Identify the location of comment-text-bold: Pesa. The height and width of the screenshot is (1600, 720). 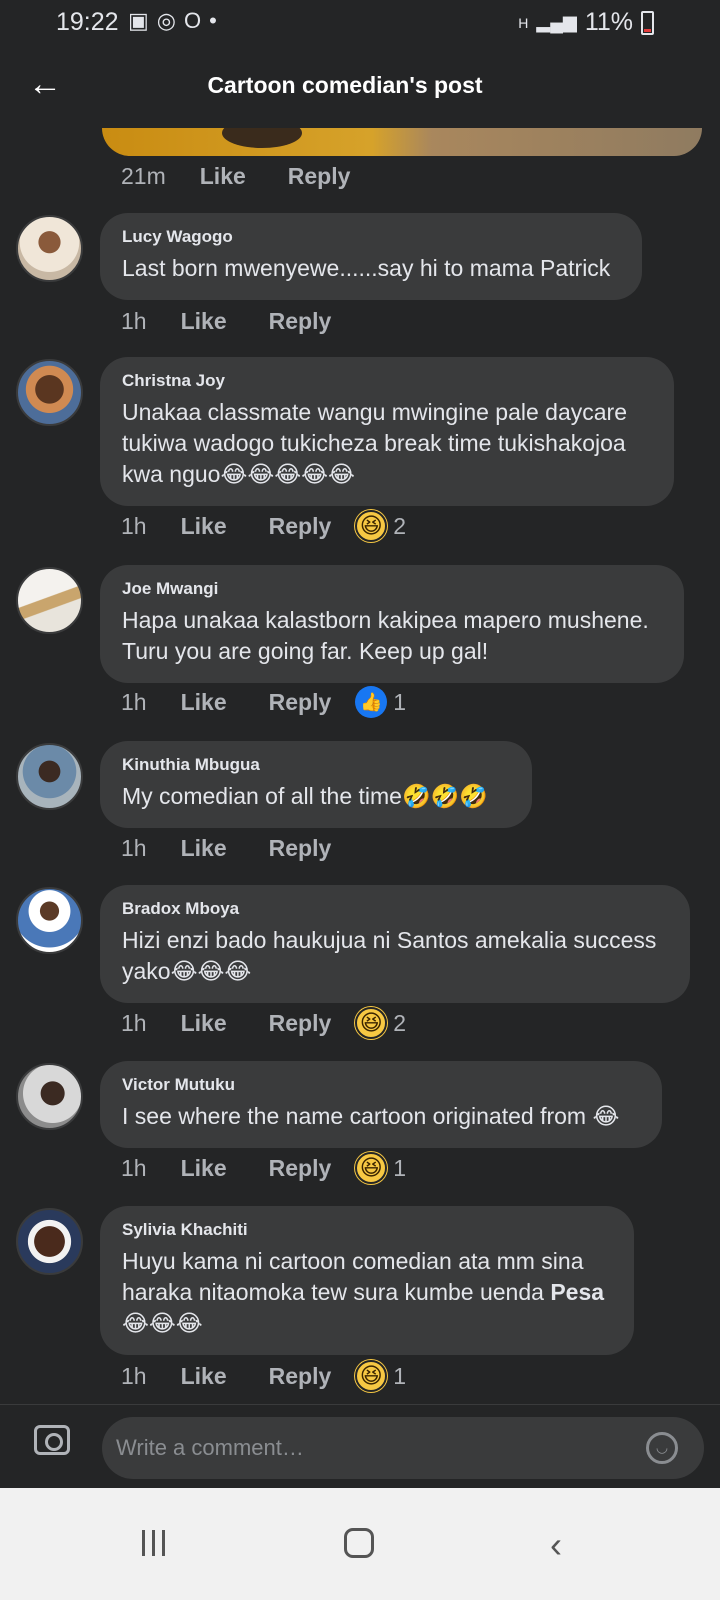
(577, 1292).